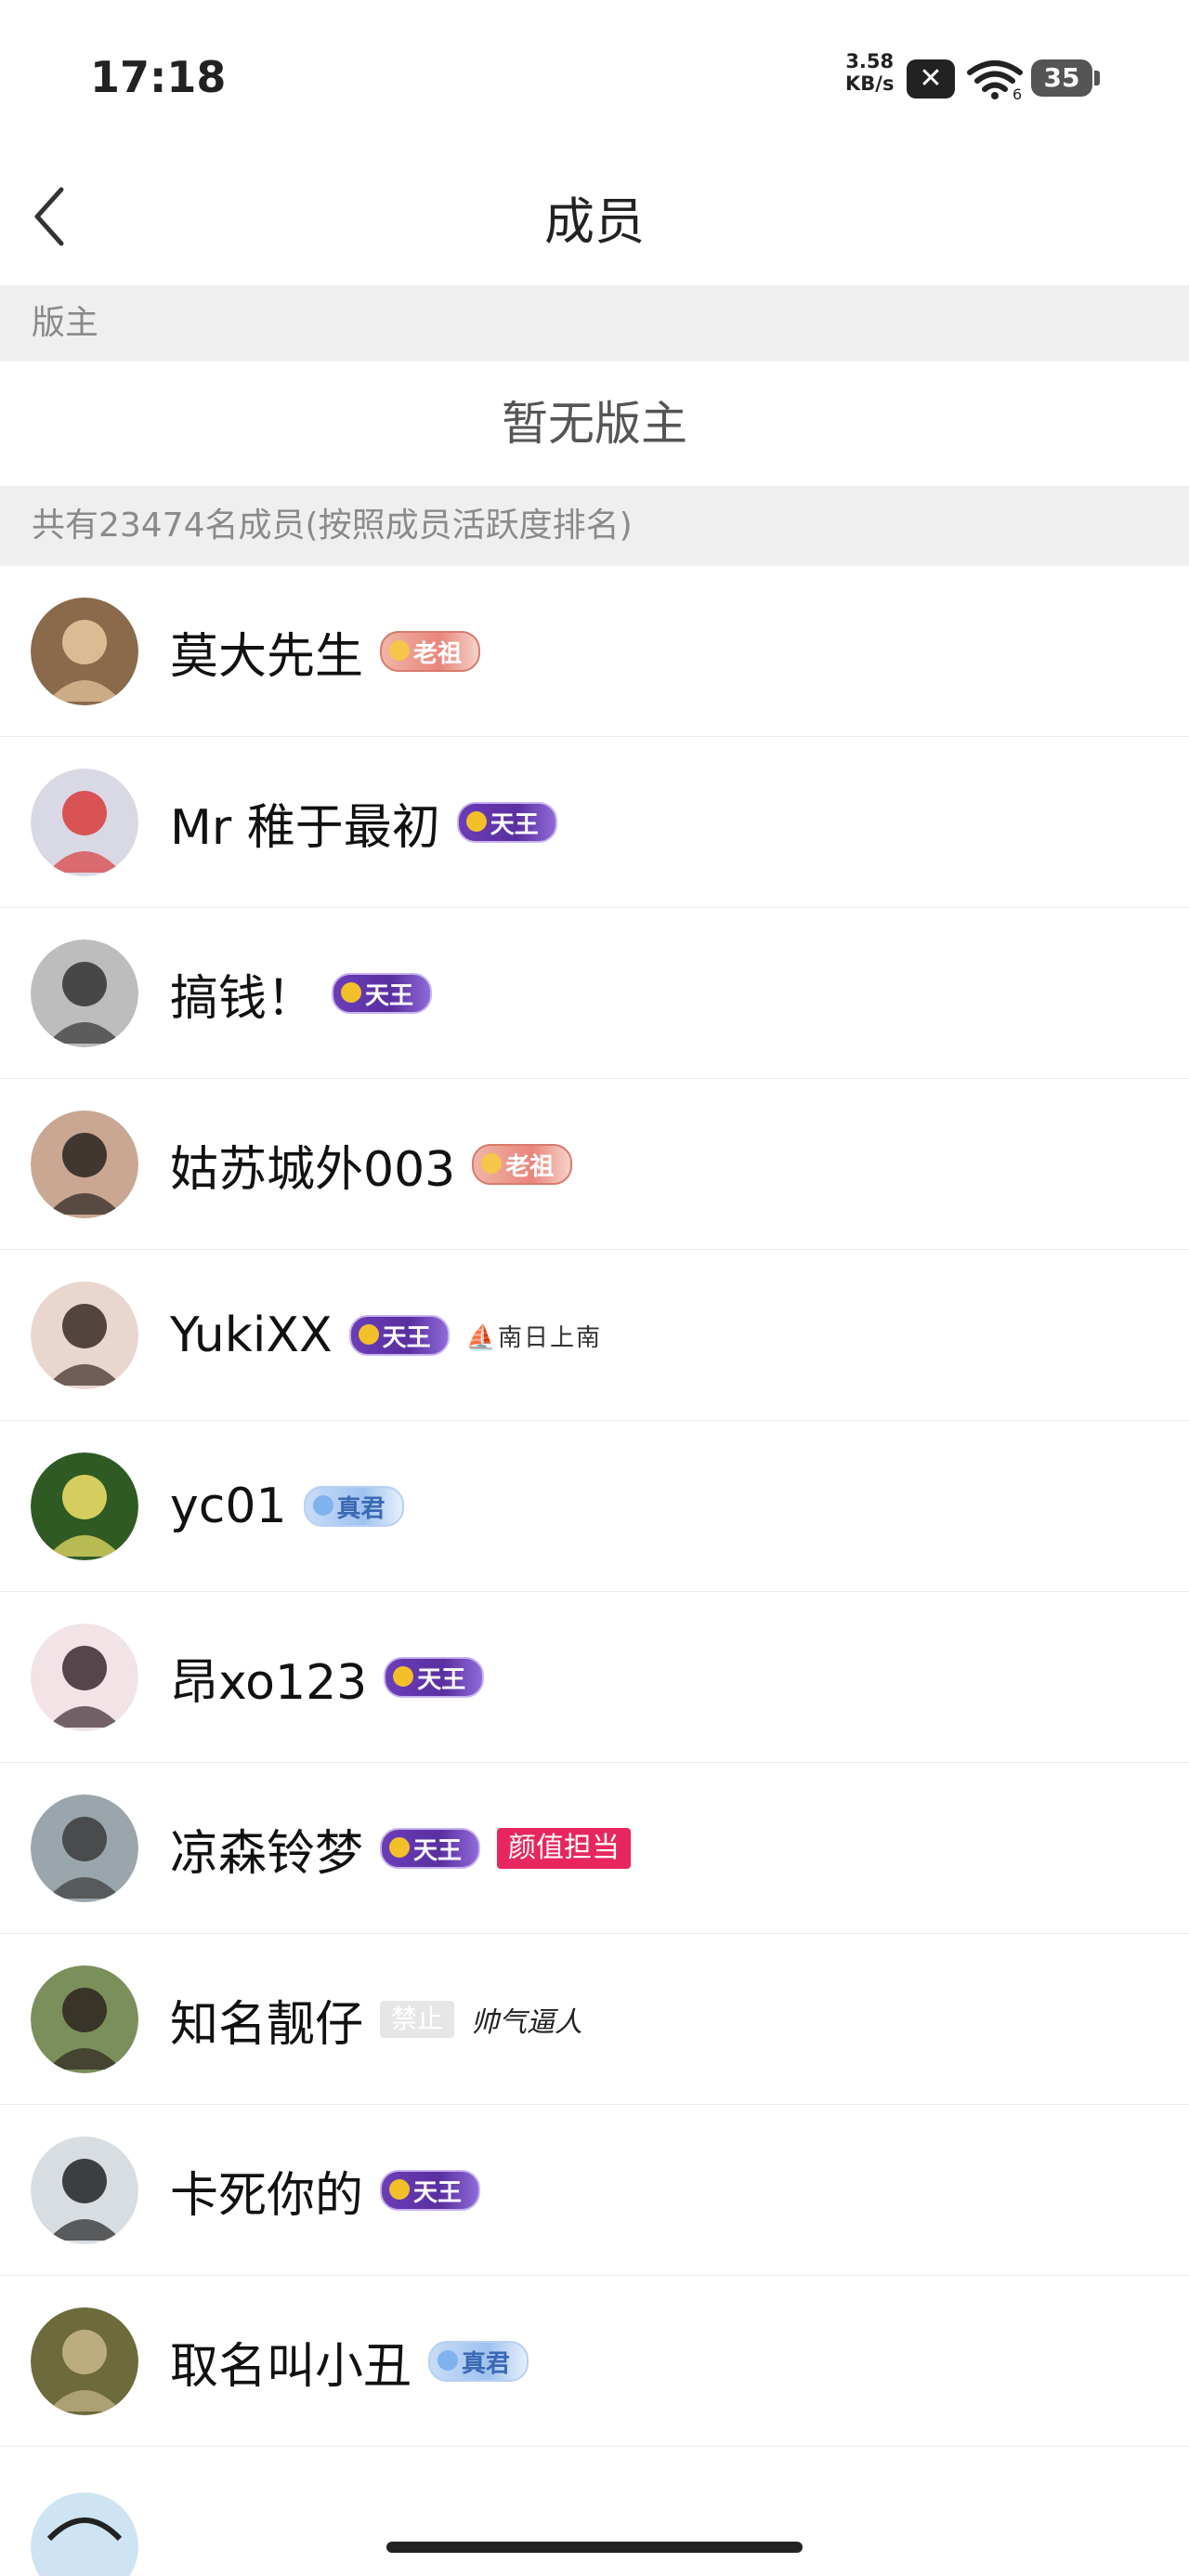 The height and width of the screenshot is (2576, 1189). What do you see at coordinates (158, 77) in the screenshot?
I see `status-time: 17:18` at bounding box center [158, 77].